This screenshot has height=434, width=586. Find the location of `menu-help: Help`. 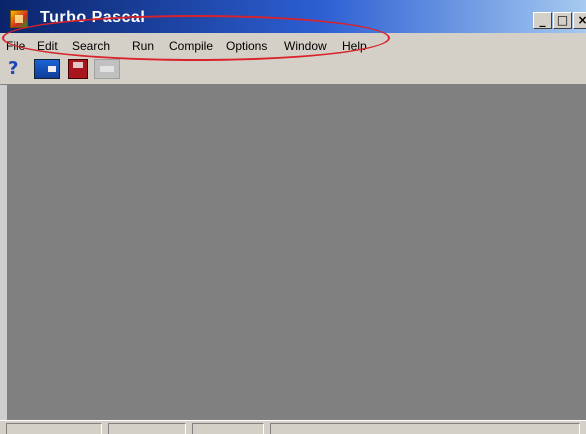

menu-help: Help is located at coordinates (354, 46).